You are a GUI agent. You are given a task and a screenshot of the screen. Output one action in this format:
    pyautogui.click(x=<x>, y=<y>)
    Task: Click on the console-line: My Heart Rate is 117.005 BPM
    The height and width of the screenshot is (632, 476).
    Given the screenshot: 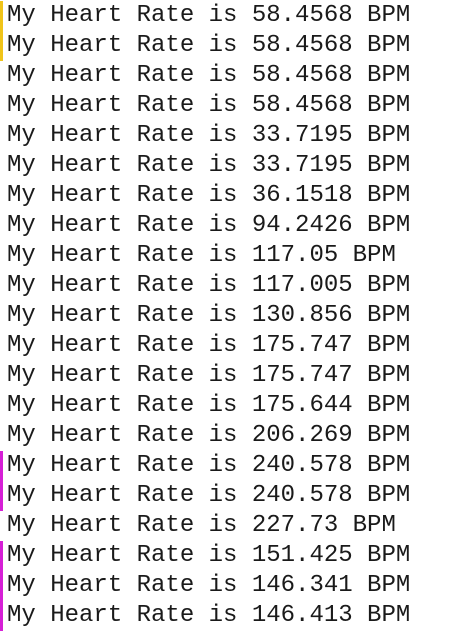 What is the action you would take?
    pyautogui.click(x=209, y=285)
    